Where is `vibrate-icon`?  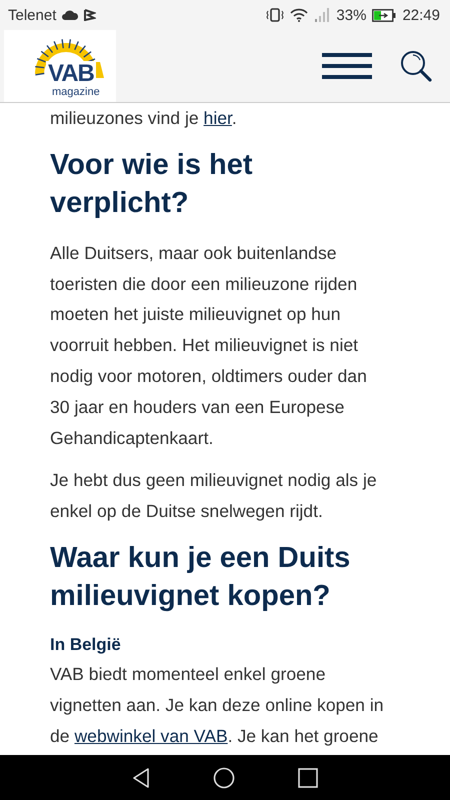 vibrate-icon is located at coordinates (275, 15).